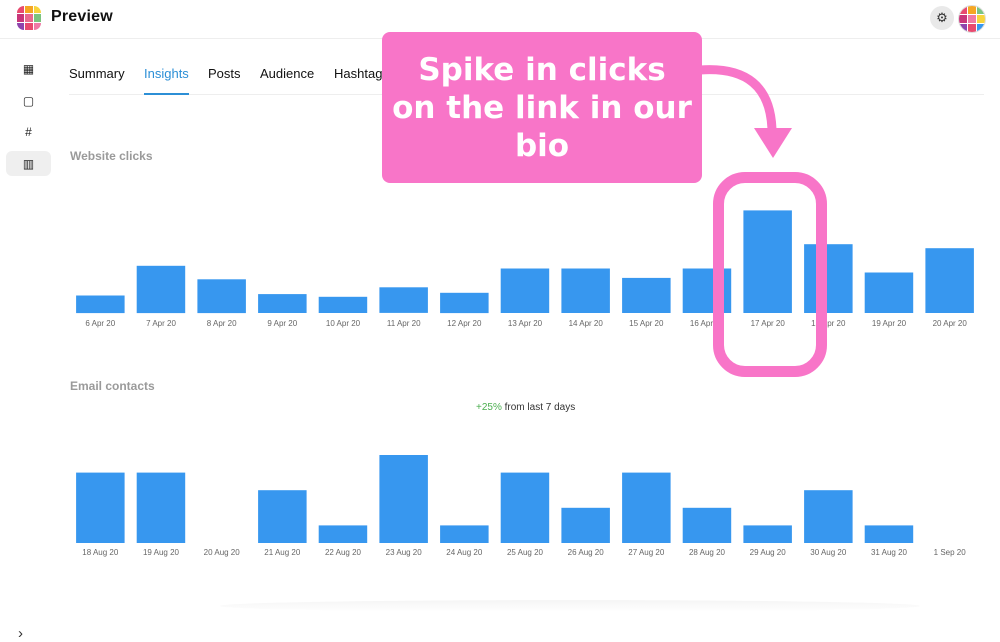 This screenshot has height=642, width=1000. What do you see at coordinates (646, 323) in the screenshot?
I see `x-tick-label: 15 Apr 20` at bounding box center [646, 323].